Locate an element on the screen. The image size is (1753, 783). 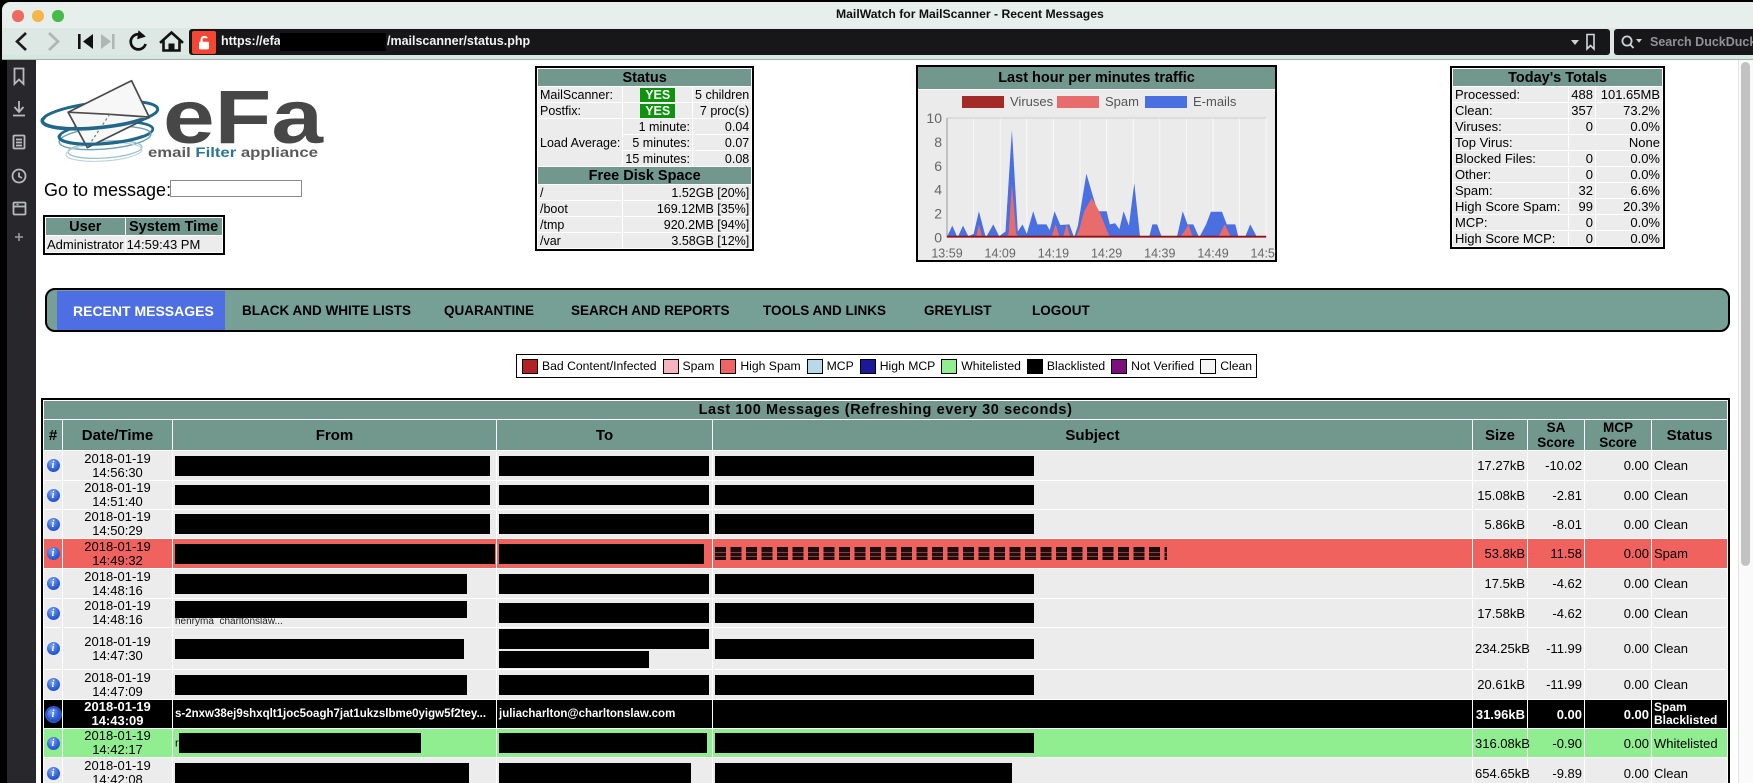
svg-text: 14:39 is located at coordinates (1159, 254).